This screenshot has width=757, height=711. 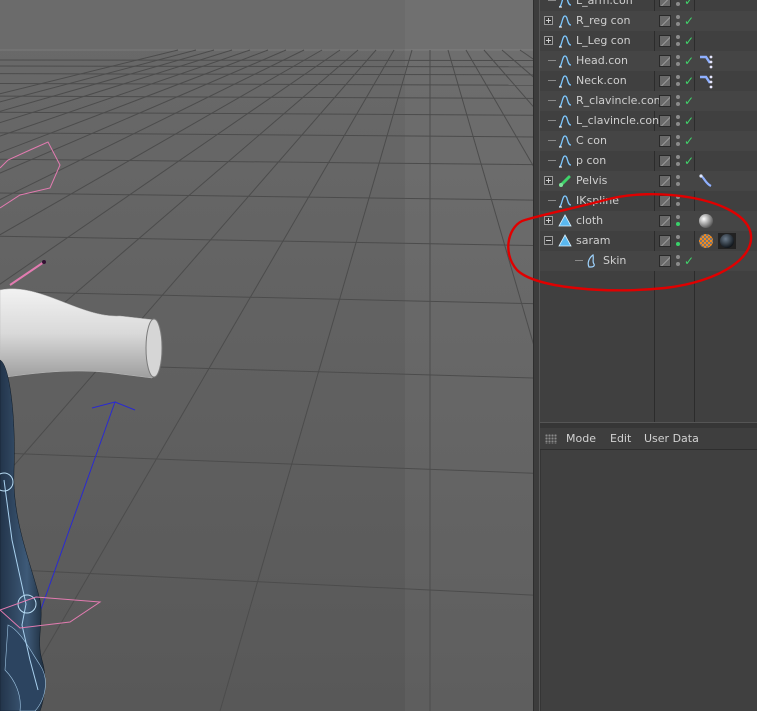 I want to click on object-row-r-clavincle-con: R_clavincle.con ✓, so click(x=648, y=101).